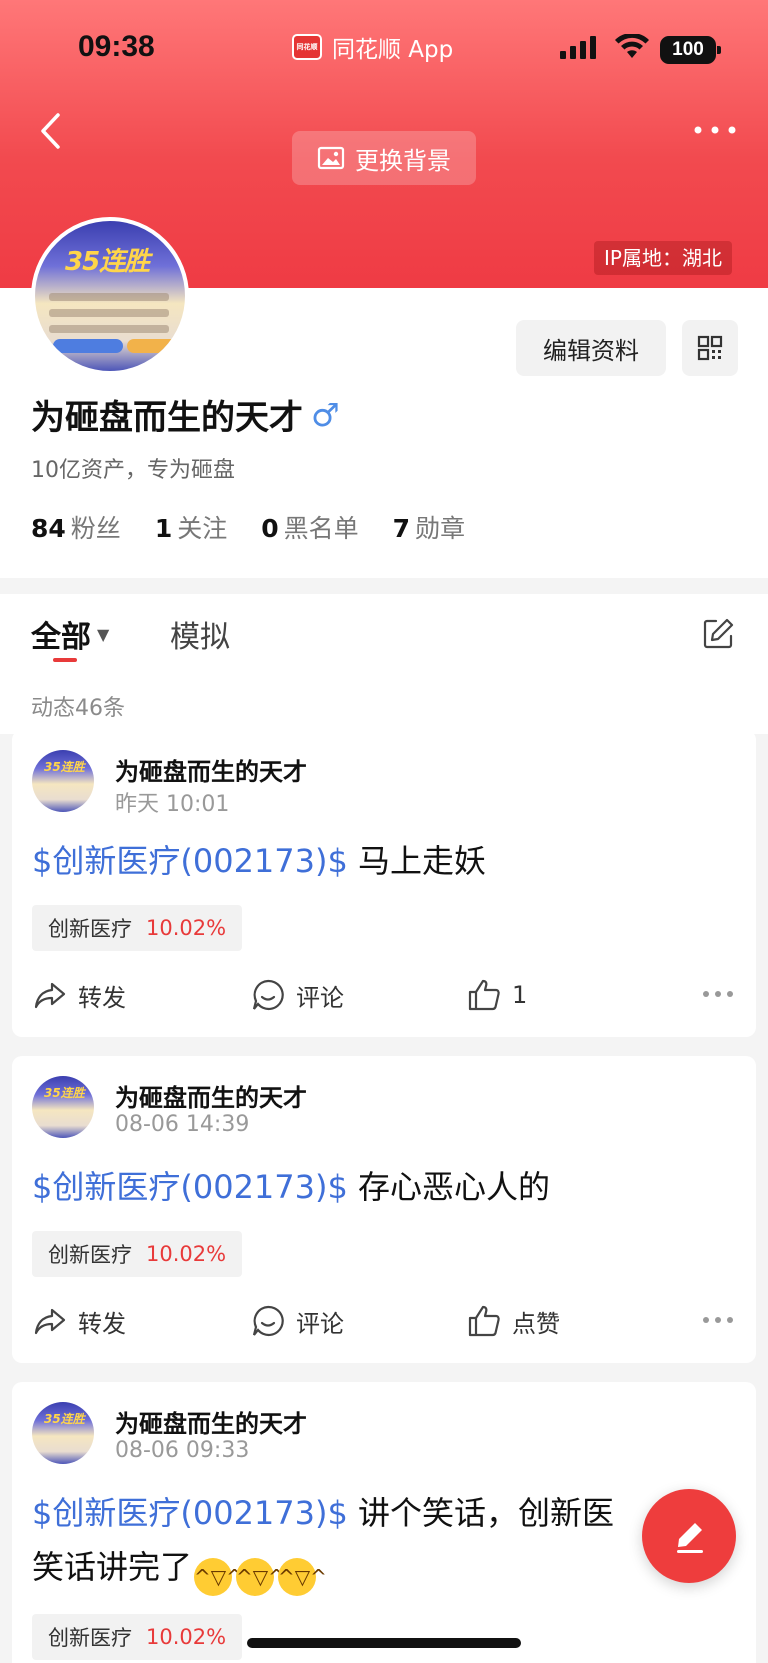 Image resolution: width=768 pixels, height=1663 pixels. What do you see at coordinates (715, 130) in the screenshot?
I see `more-options-icon` at bounding box center [715, 130].